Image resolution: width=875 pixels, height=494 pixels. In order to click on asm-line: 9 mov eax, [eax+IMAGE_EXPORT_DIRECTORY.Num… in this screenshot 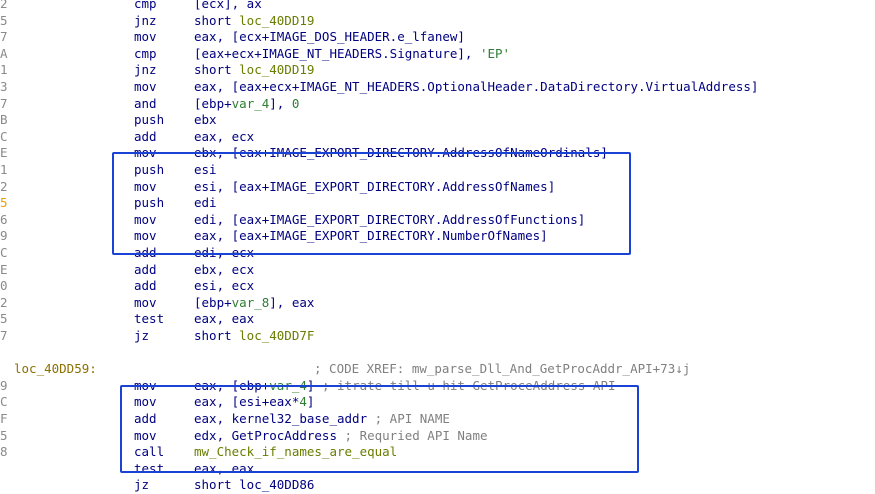, I will do `click(437, 236)`.